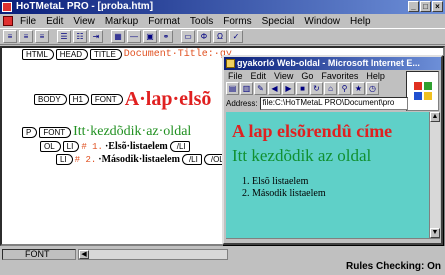 The width and height of the screenshot is (445, 275). What do you see at coordinates (54, 21) in the screenshot?
I see `menu-edit: Edit` at bounding box center [54, 21].